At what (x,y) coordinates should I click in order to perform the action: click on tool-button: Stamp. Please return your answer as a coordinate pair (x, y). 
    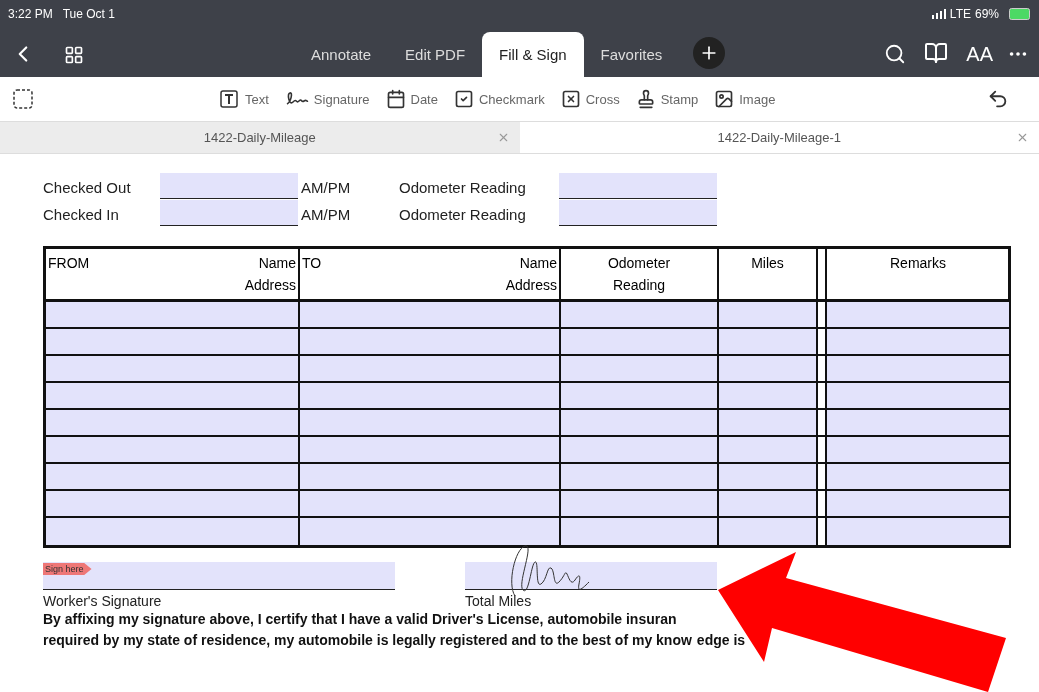
    Looking at the image, I should click on (667, 99).